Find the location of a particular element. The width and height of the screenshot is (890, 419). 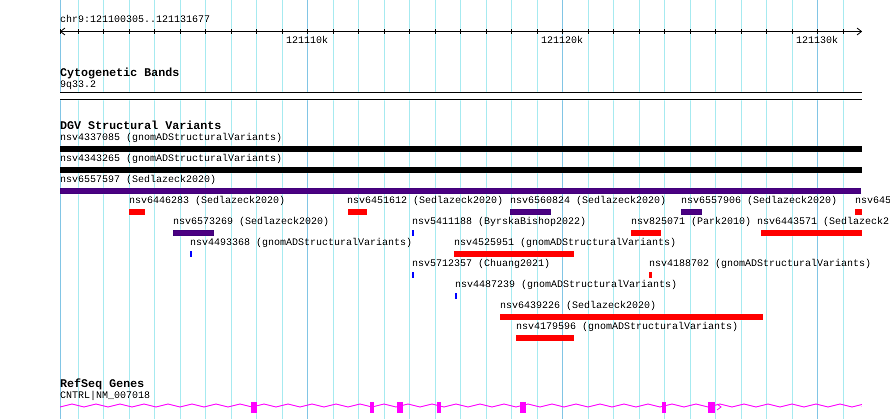

variant-label: nsv4343265 (gnomADStructuralVariants) is located at coordinates (171, 160).